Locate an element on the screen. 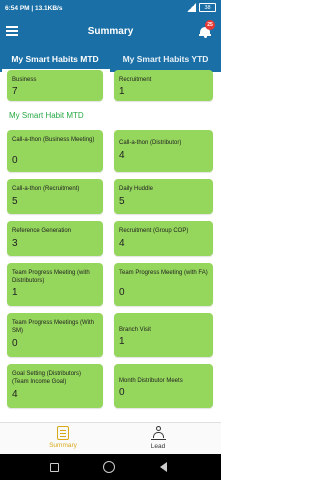  recents-icon is located at coordinates (54, 467).